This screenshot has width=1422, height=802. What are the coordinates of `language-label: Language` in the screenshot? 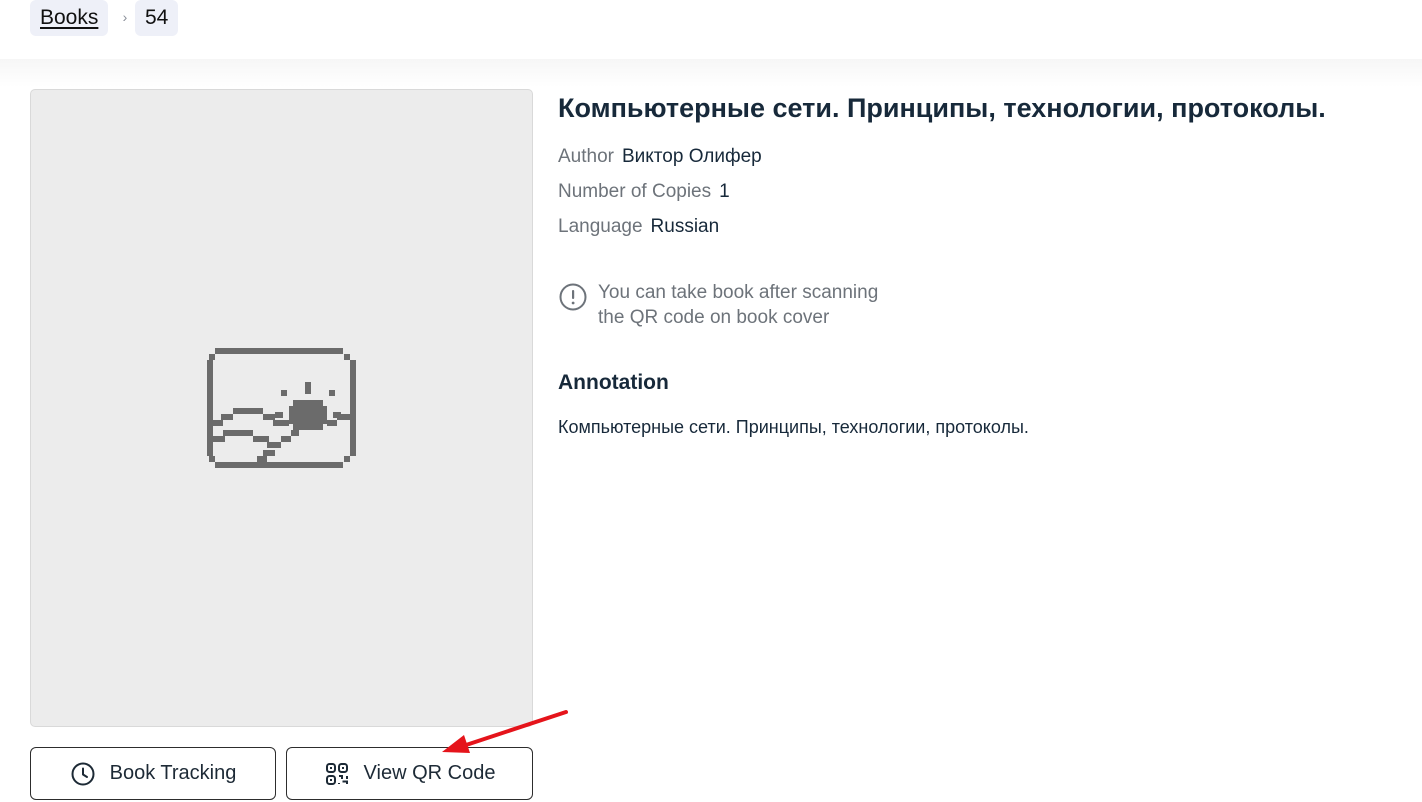 It's located at (600, 226).